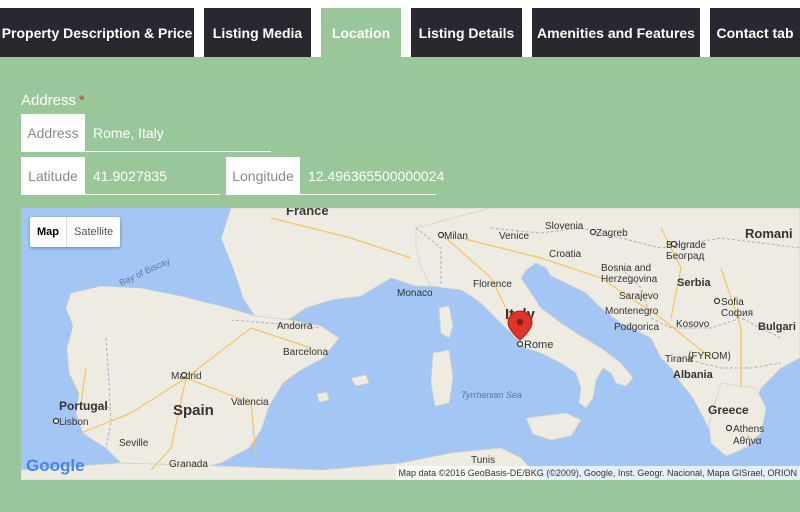 The height and width of the screenshot is (512, 800). I want to click on map-type-map-button: Map, so click(48, 232).